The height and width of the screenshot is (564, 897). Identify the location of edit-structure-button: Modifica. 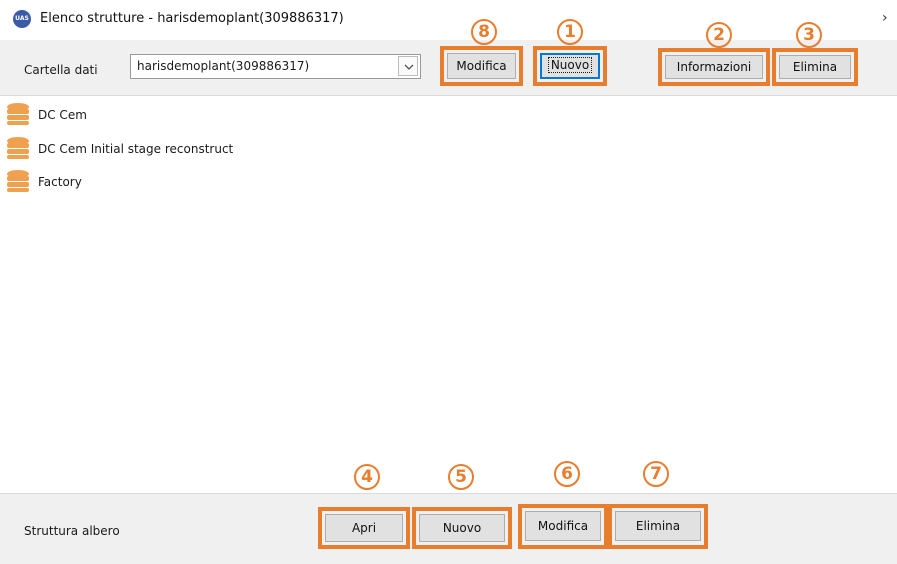
(563, 526).